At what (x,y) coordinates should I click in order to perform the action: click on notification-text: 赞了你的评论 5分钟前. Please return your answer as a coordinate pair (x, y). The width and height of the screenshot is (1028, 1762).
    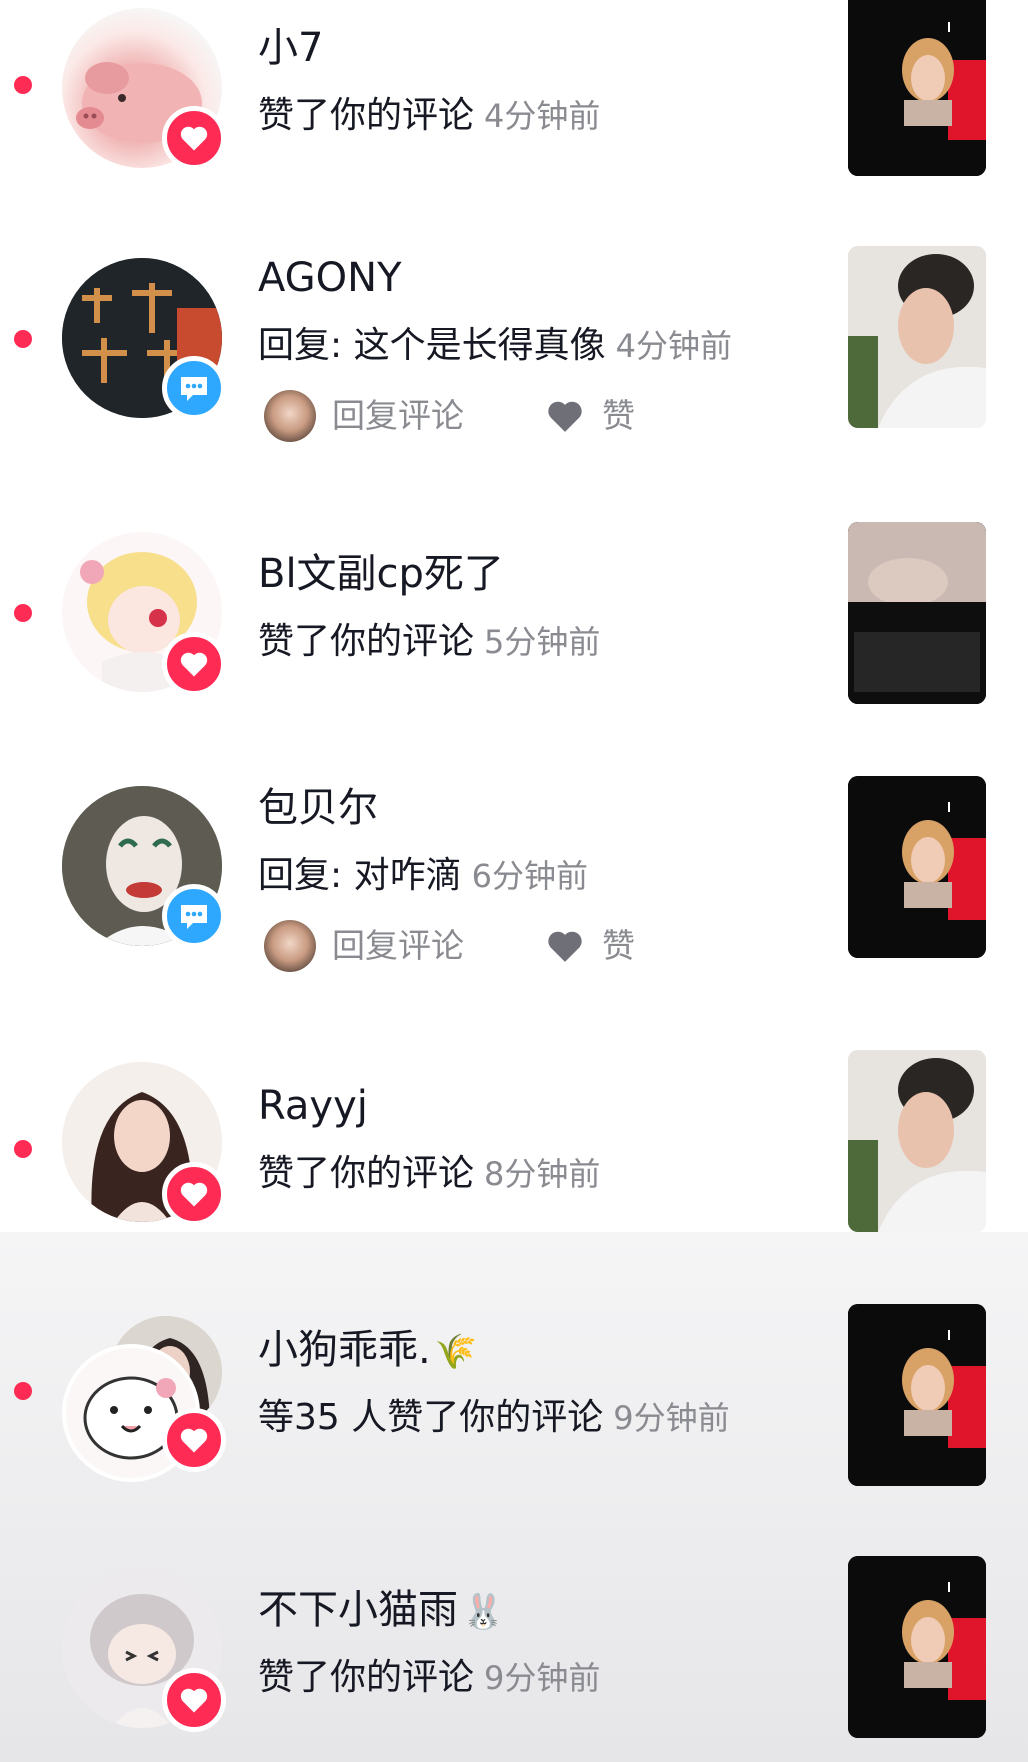
    Looking at the image, I should click on (429, 642).